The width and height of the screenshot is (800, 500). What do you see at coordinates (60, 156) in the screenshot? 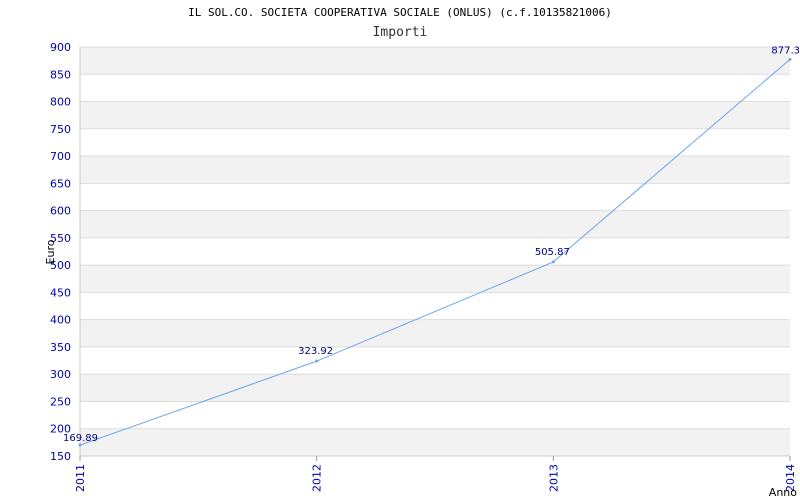
I see `y-tick-label: 700` at bounding box center [60, 156].